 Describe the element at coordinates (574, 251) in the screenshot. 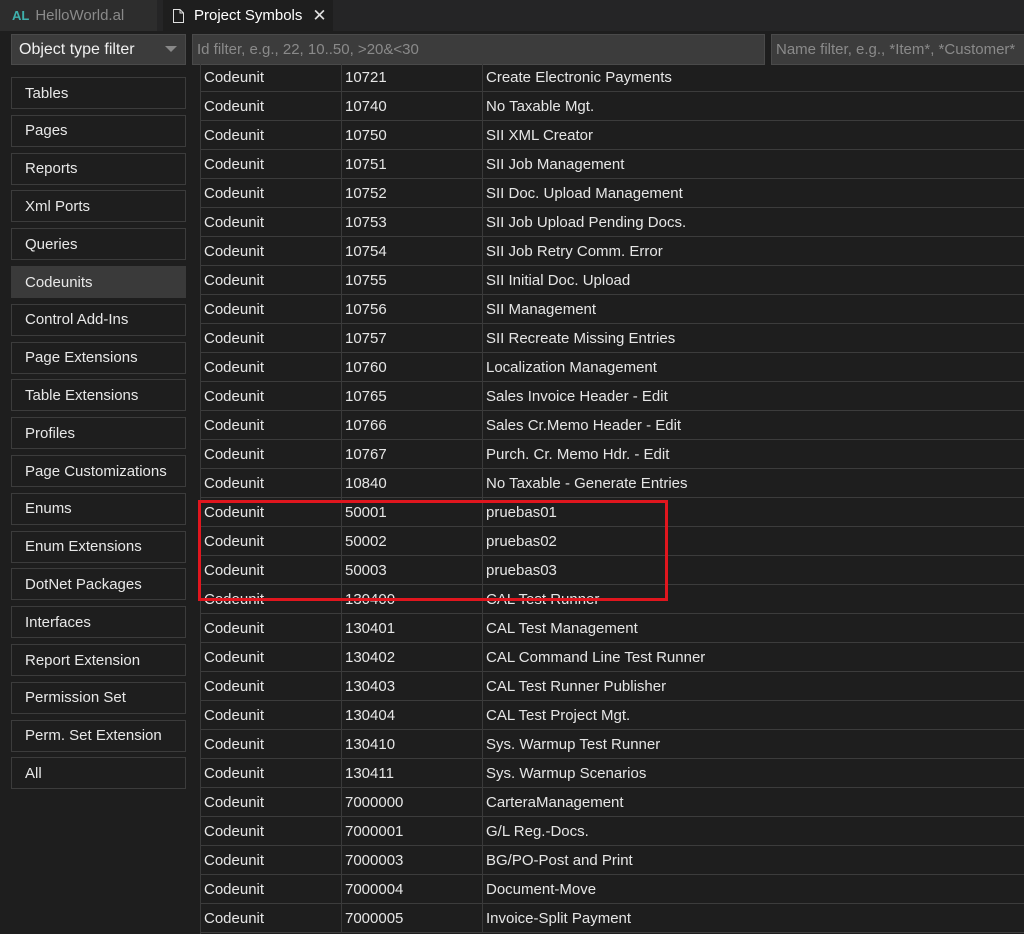

I see `name-cell: SII Job Retry Comm. Error` at that location.